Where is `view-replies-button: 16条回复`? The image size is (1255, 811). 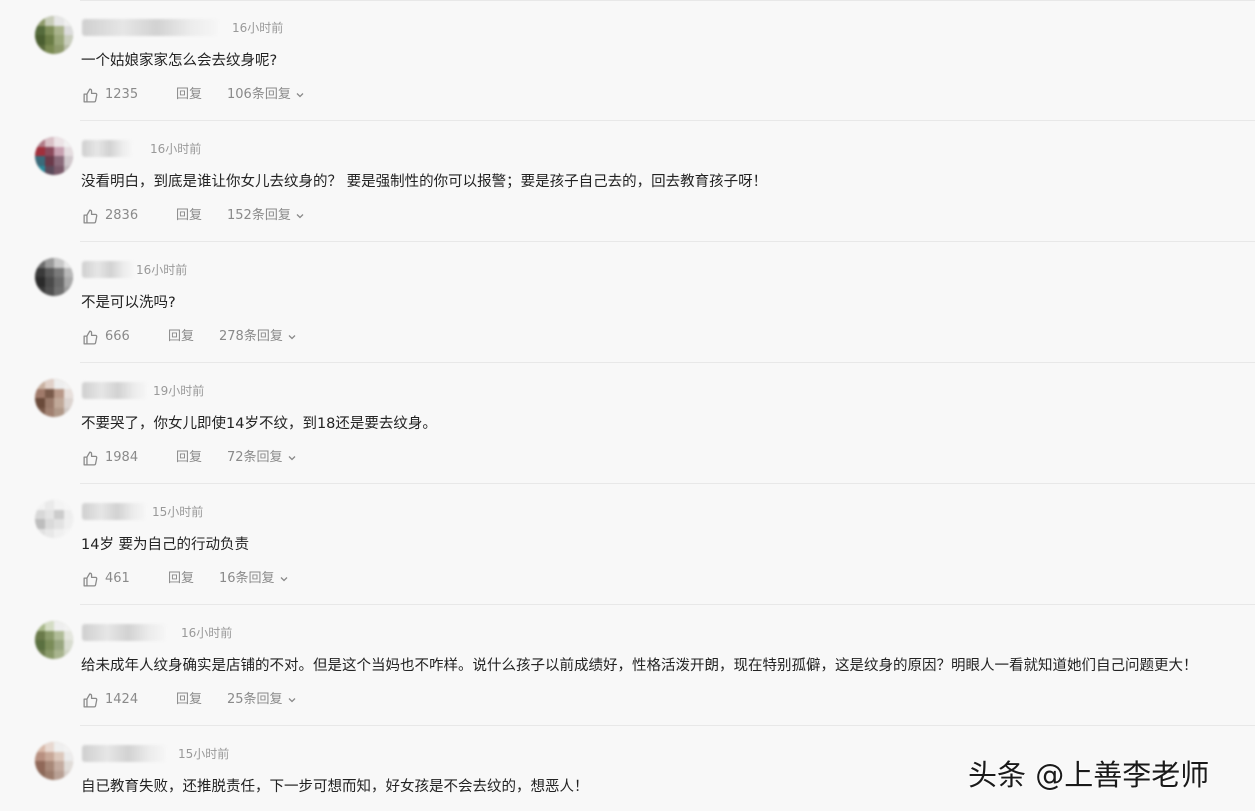 view-replies-button: 16条回复 is located at coordinates (254, 579).